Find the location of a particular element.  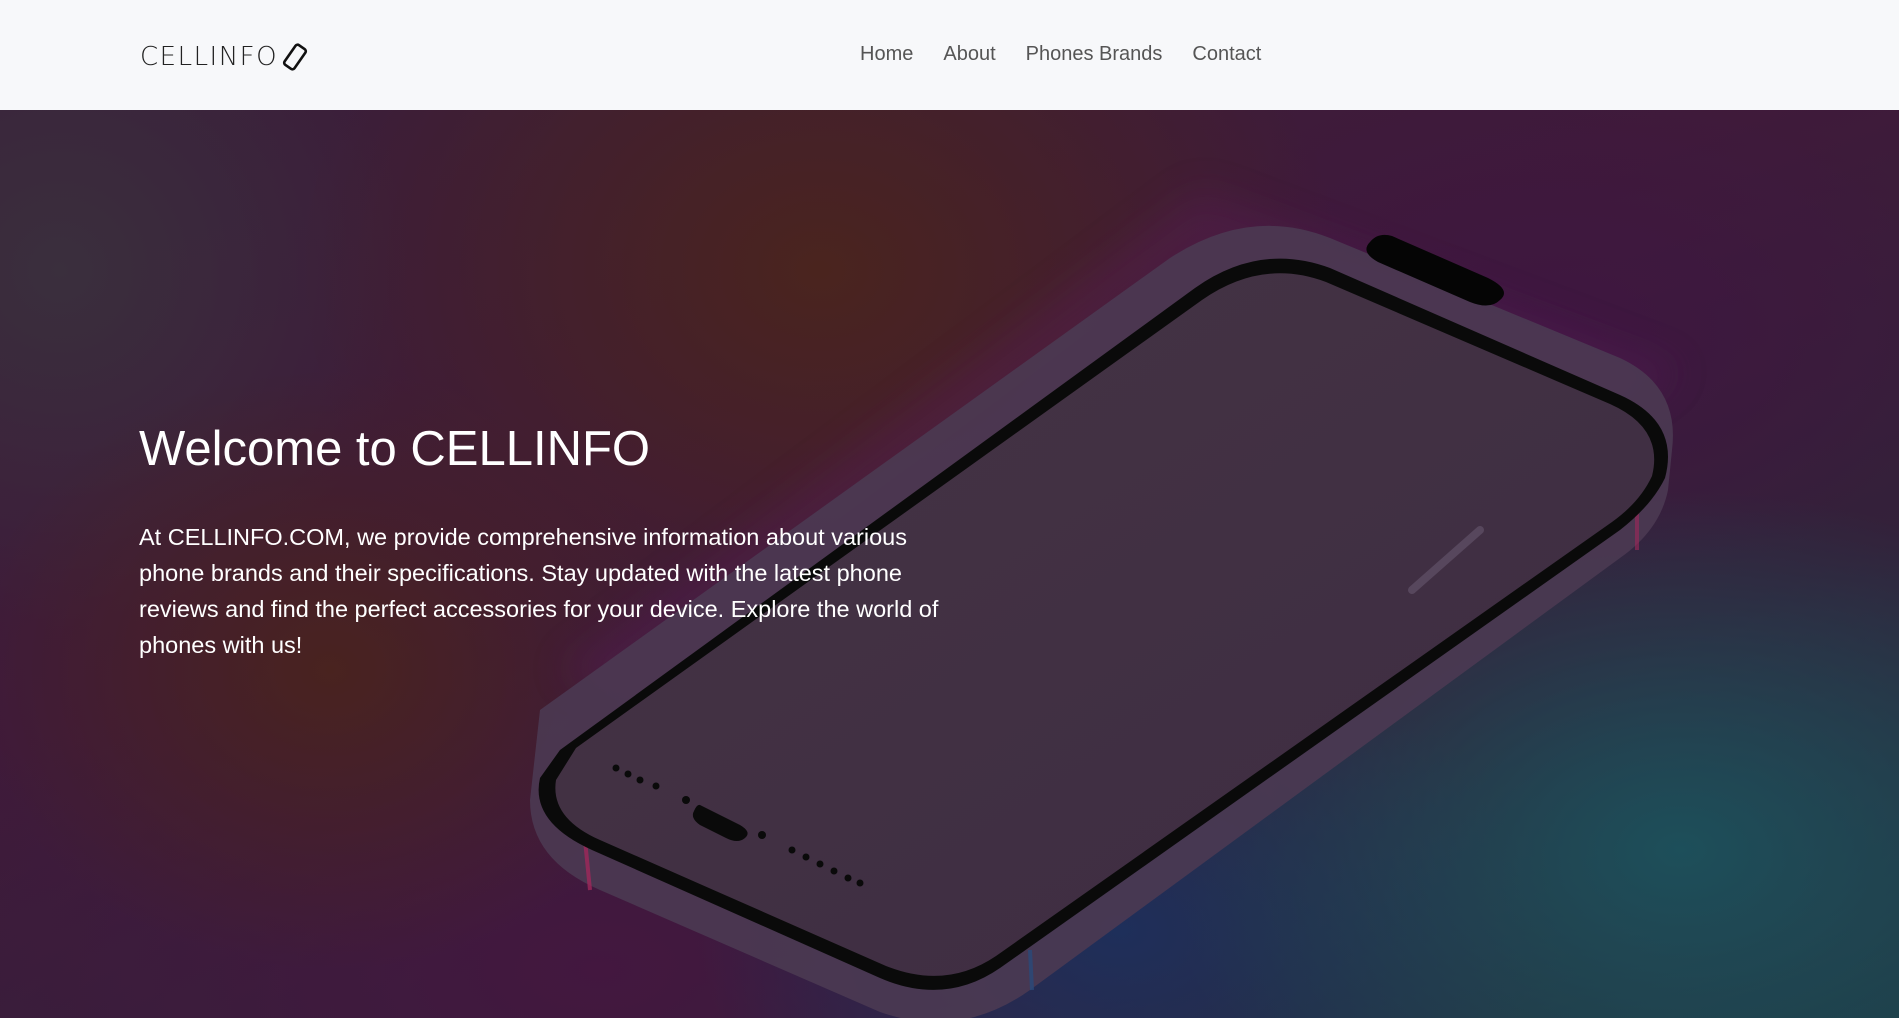

brand-logo: CELLINFO is located at coordinates (225, 57).